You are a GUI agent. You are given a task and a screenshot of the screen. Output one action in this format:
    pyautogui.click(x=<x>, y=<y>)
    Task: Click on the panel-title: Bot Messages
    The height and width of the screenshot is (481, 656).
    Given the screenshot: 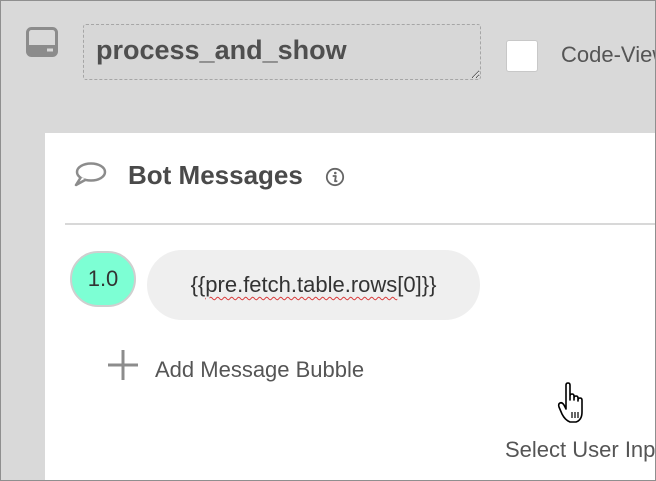 What is the action you would take?
    pyautogui.click(x=215, y=175)
    